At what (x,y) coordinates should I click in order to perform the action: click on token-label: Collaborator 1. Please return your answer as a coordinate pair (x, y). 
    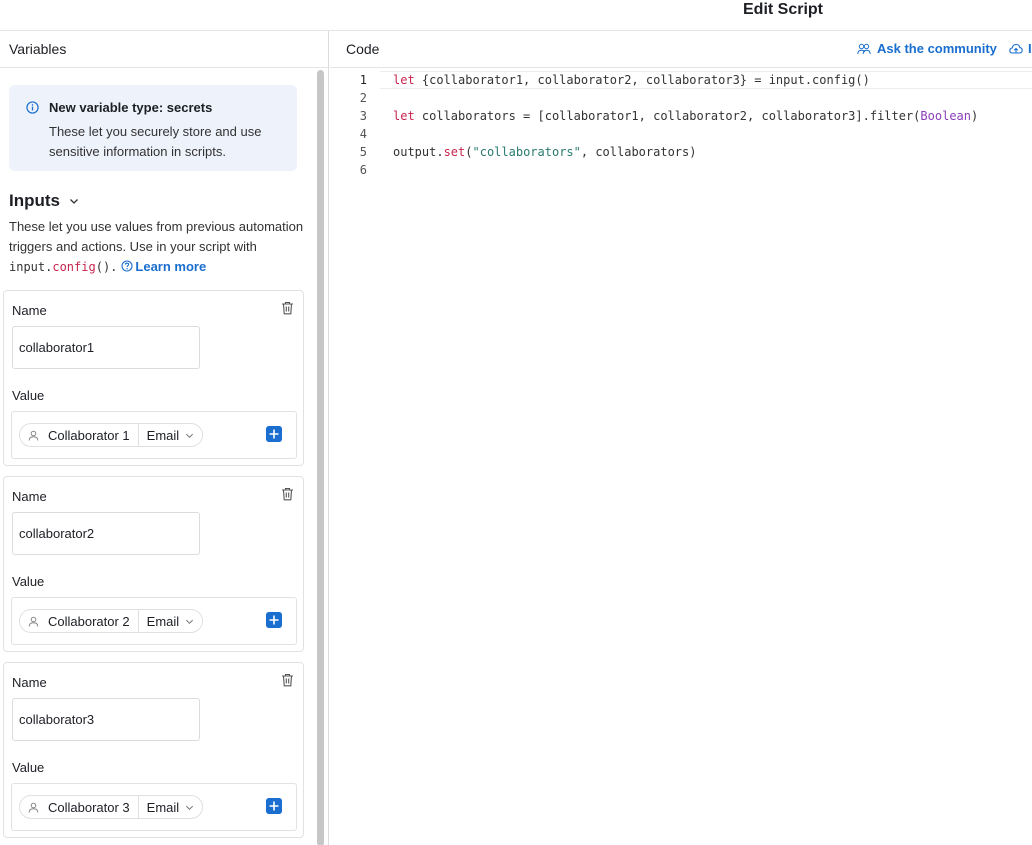
    Looking at the image, I should click on (89, 435).